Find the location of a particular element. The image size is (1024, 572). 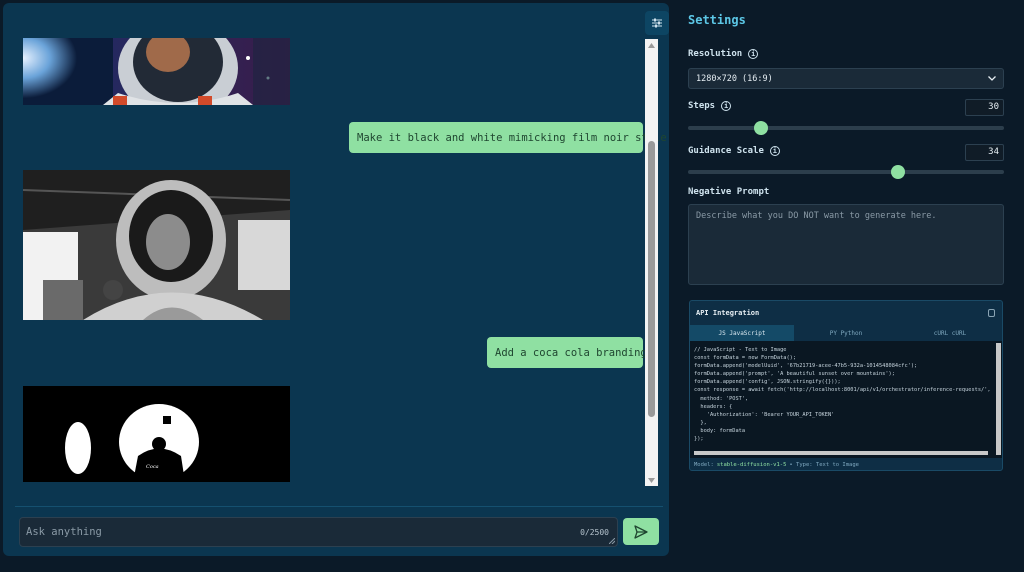

resolution-label: Resolution i is located at coordinates (723, 54).